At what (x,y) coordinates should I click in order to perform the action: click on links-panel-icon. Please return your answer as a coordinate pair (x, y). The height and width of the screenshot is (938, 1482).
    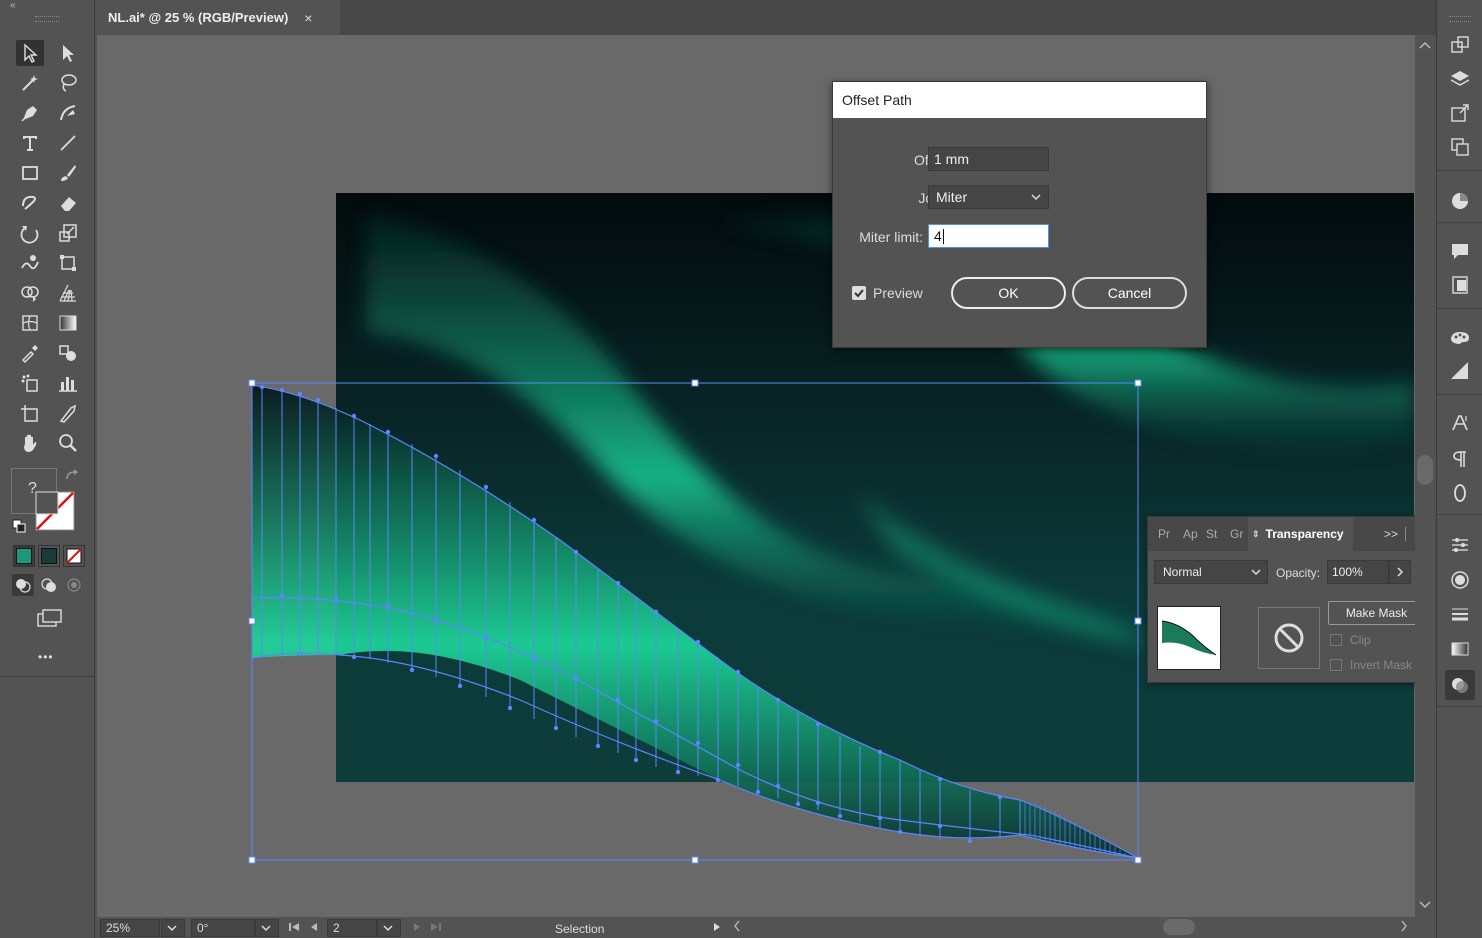
    Looking at the image, I should click on (1460, 147).